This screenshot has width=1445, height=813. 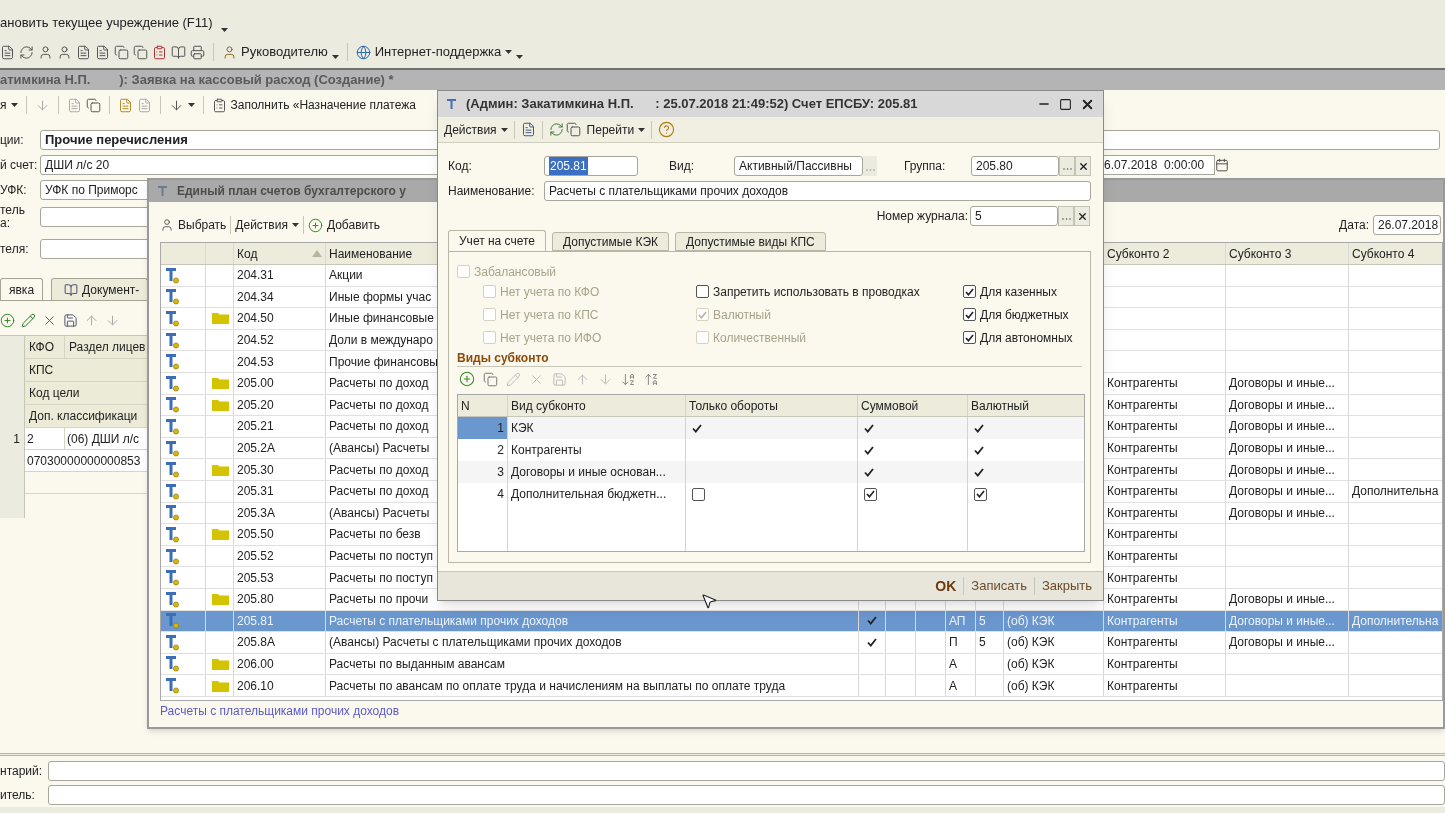 I want to click on table-cell: 205.20, so click(x=280, y=405).